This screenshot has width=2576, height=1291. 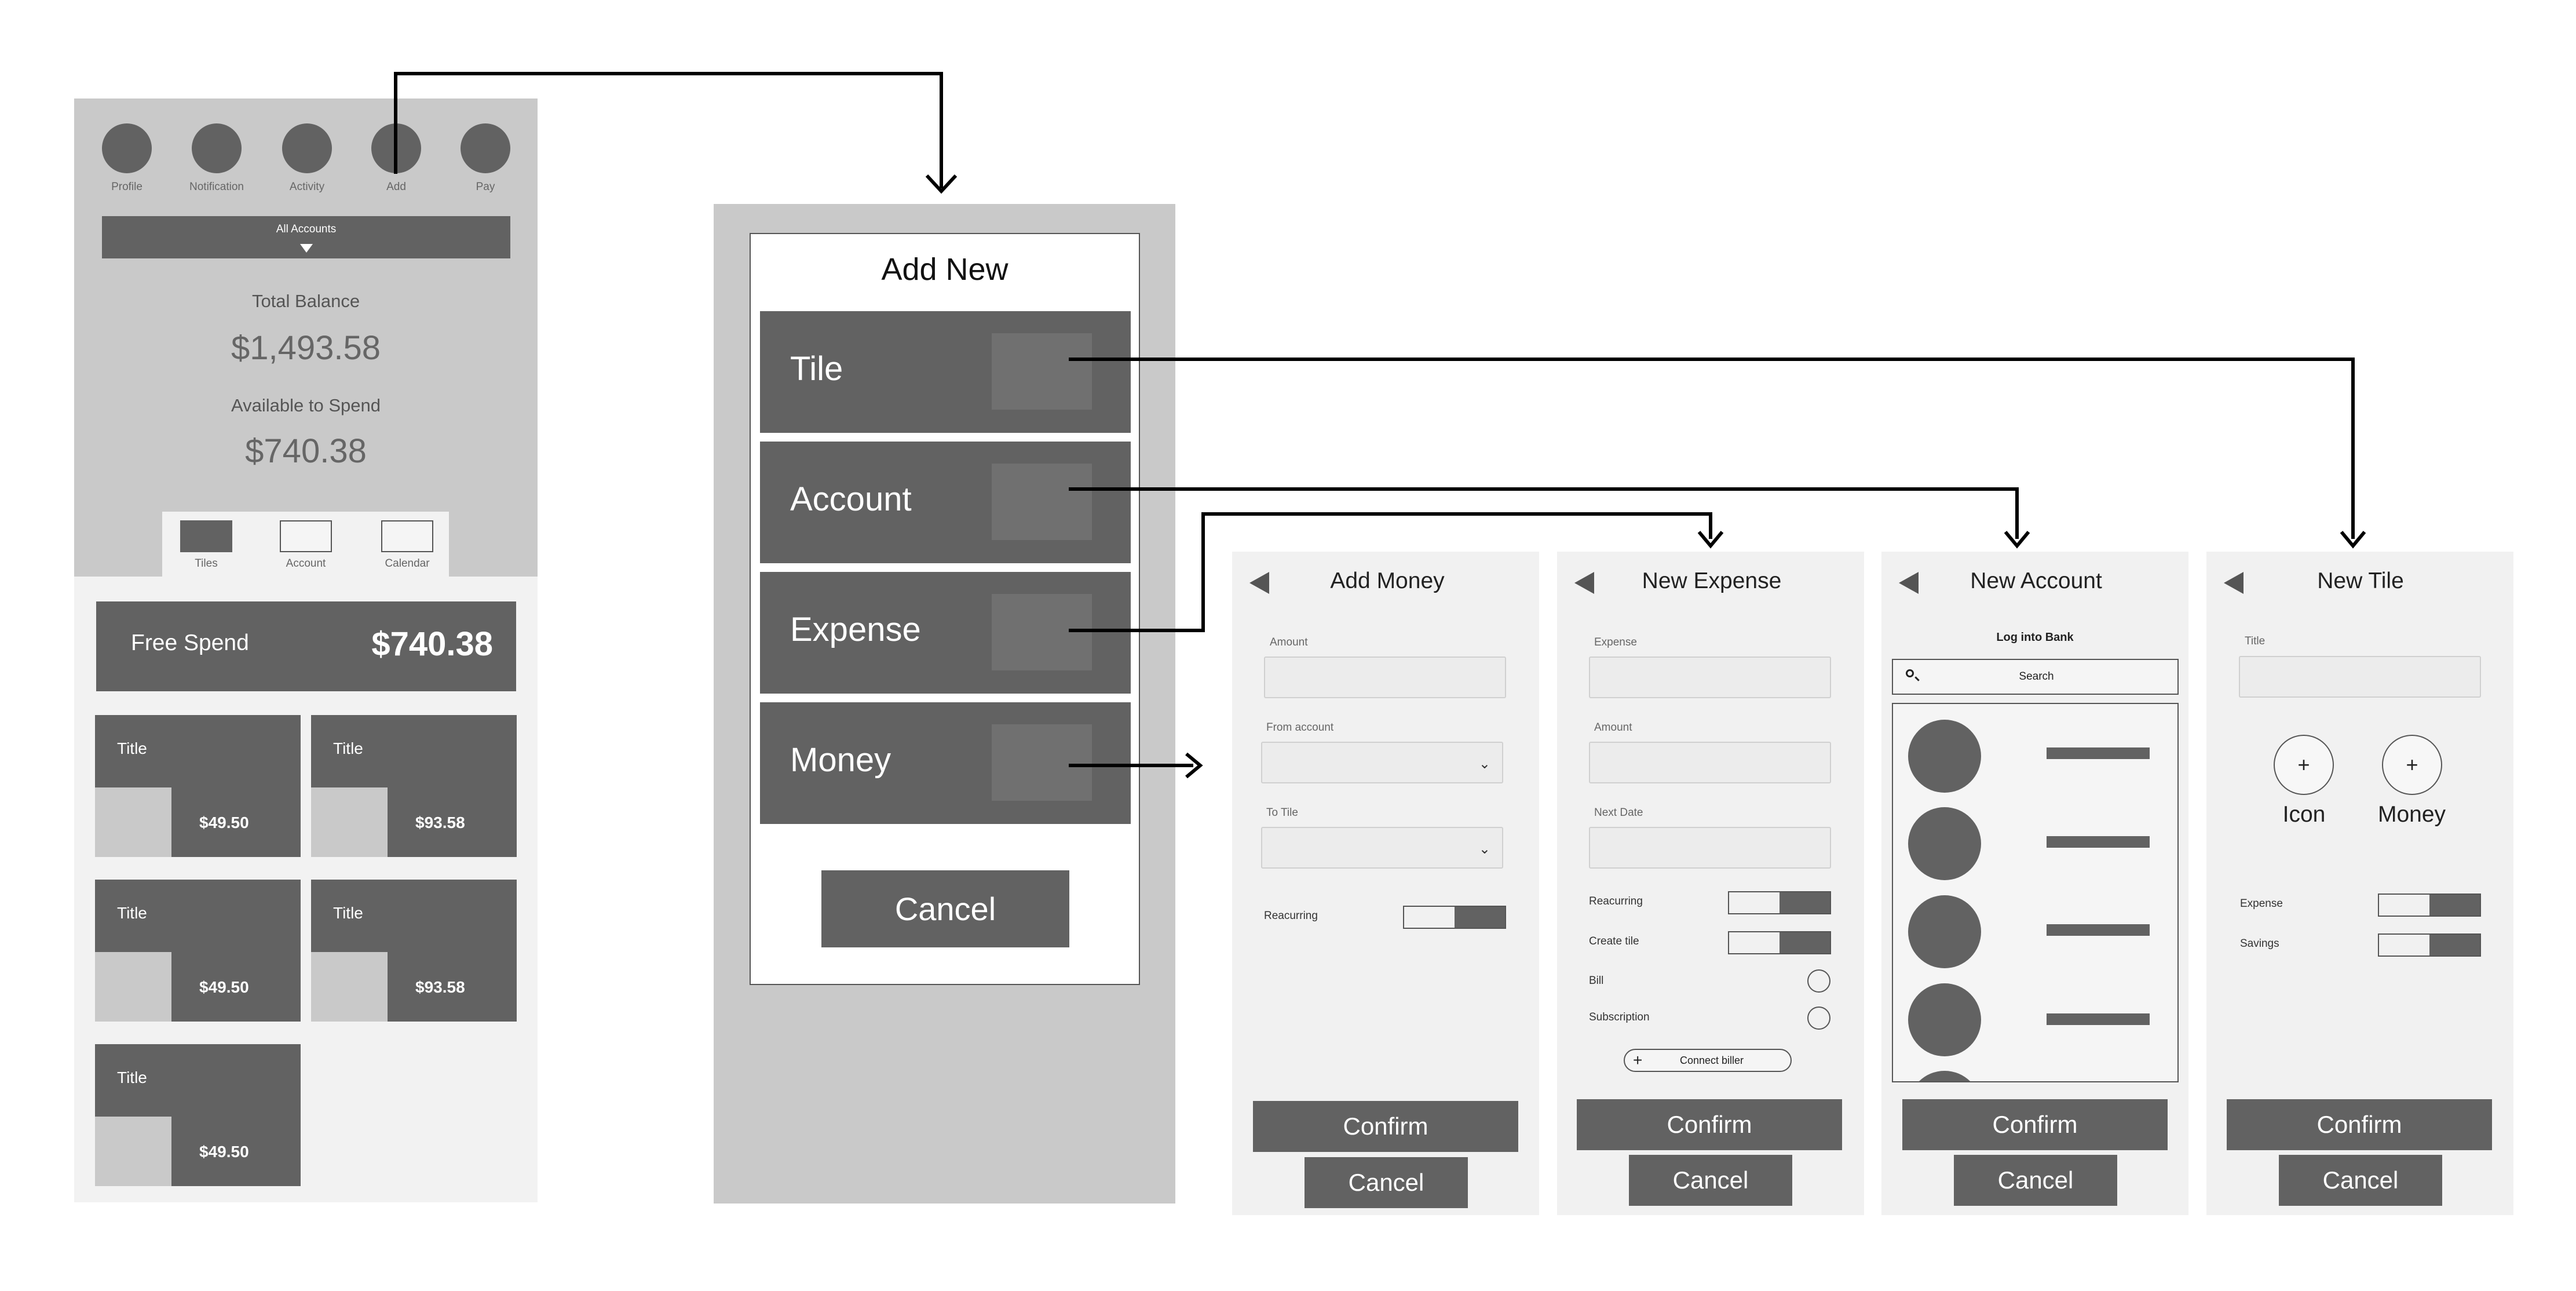 What do you see at coordinates (668, 130) in the screenshot?
I see `connector-add-to-add-new` at bounding box center [668, 130].